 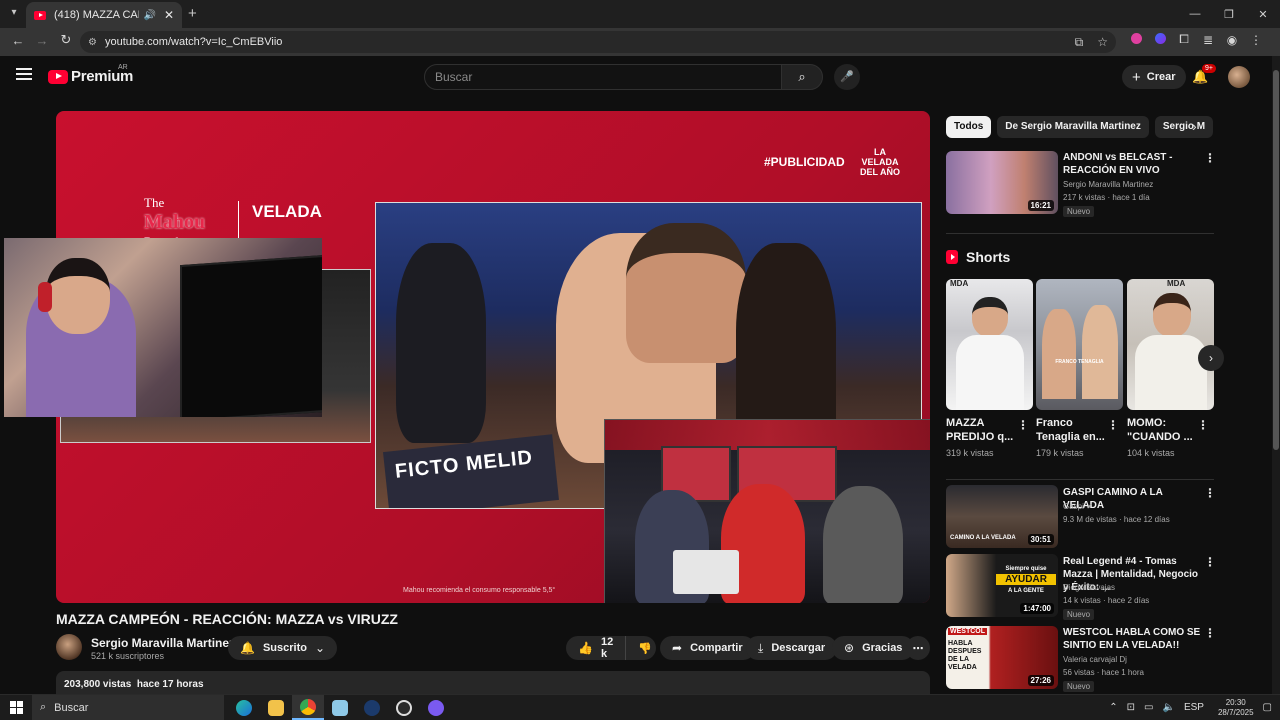 What do you see at coordinates (1160, 39) in the screenshot?
I see `extension-blue-icon` at bounding box center [1160, 39].